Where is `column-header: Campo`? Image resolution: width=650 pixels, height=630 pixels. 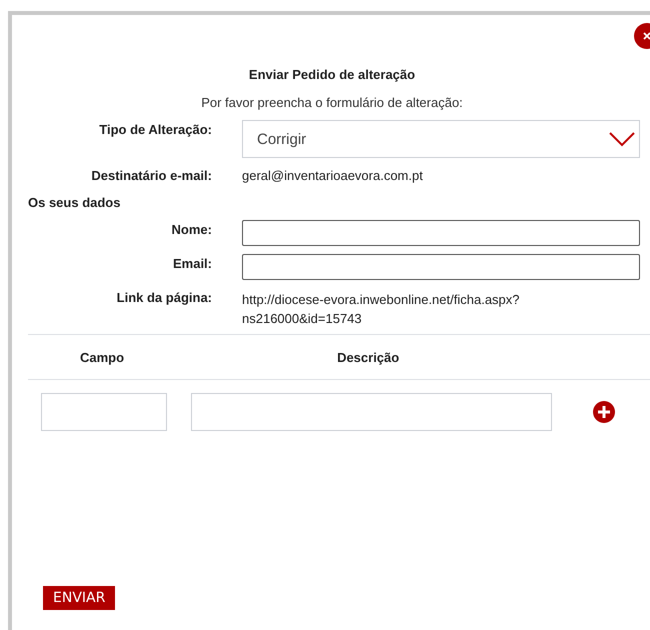
column-header: Campo is located at coordinates (102, 357).